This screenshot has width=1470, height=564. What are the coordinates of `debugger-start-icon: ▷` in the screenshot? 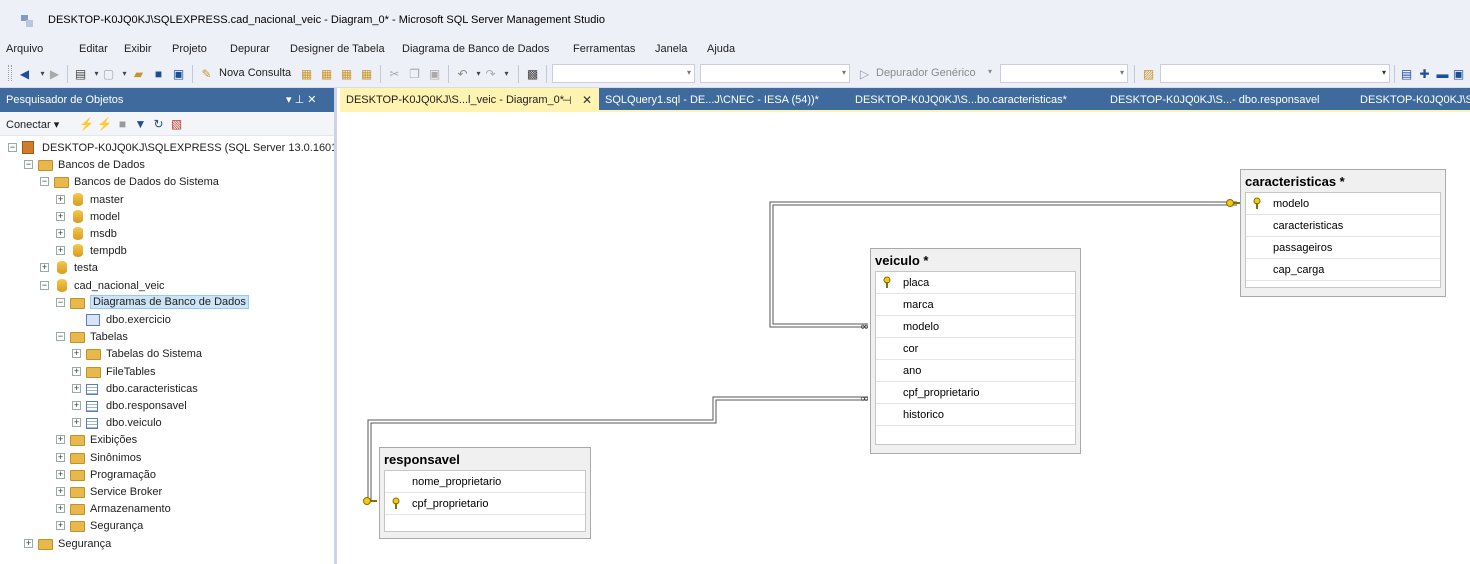 It's located at (864, 73).